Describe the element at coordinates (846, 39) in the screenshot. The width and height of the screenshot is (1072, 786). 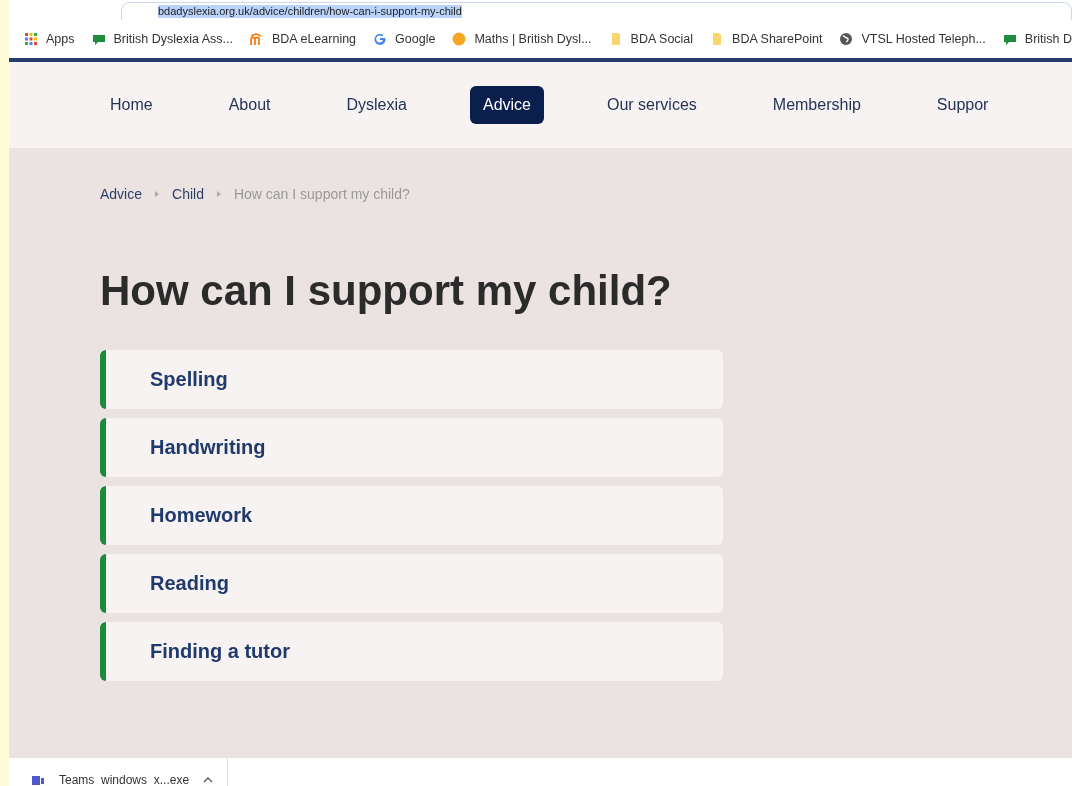
I see `globe-icon` at that location.